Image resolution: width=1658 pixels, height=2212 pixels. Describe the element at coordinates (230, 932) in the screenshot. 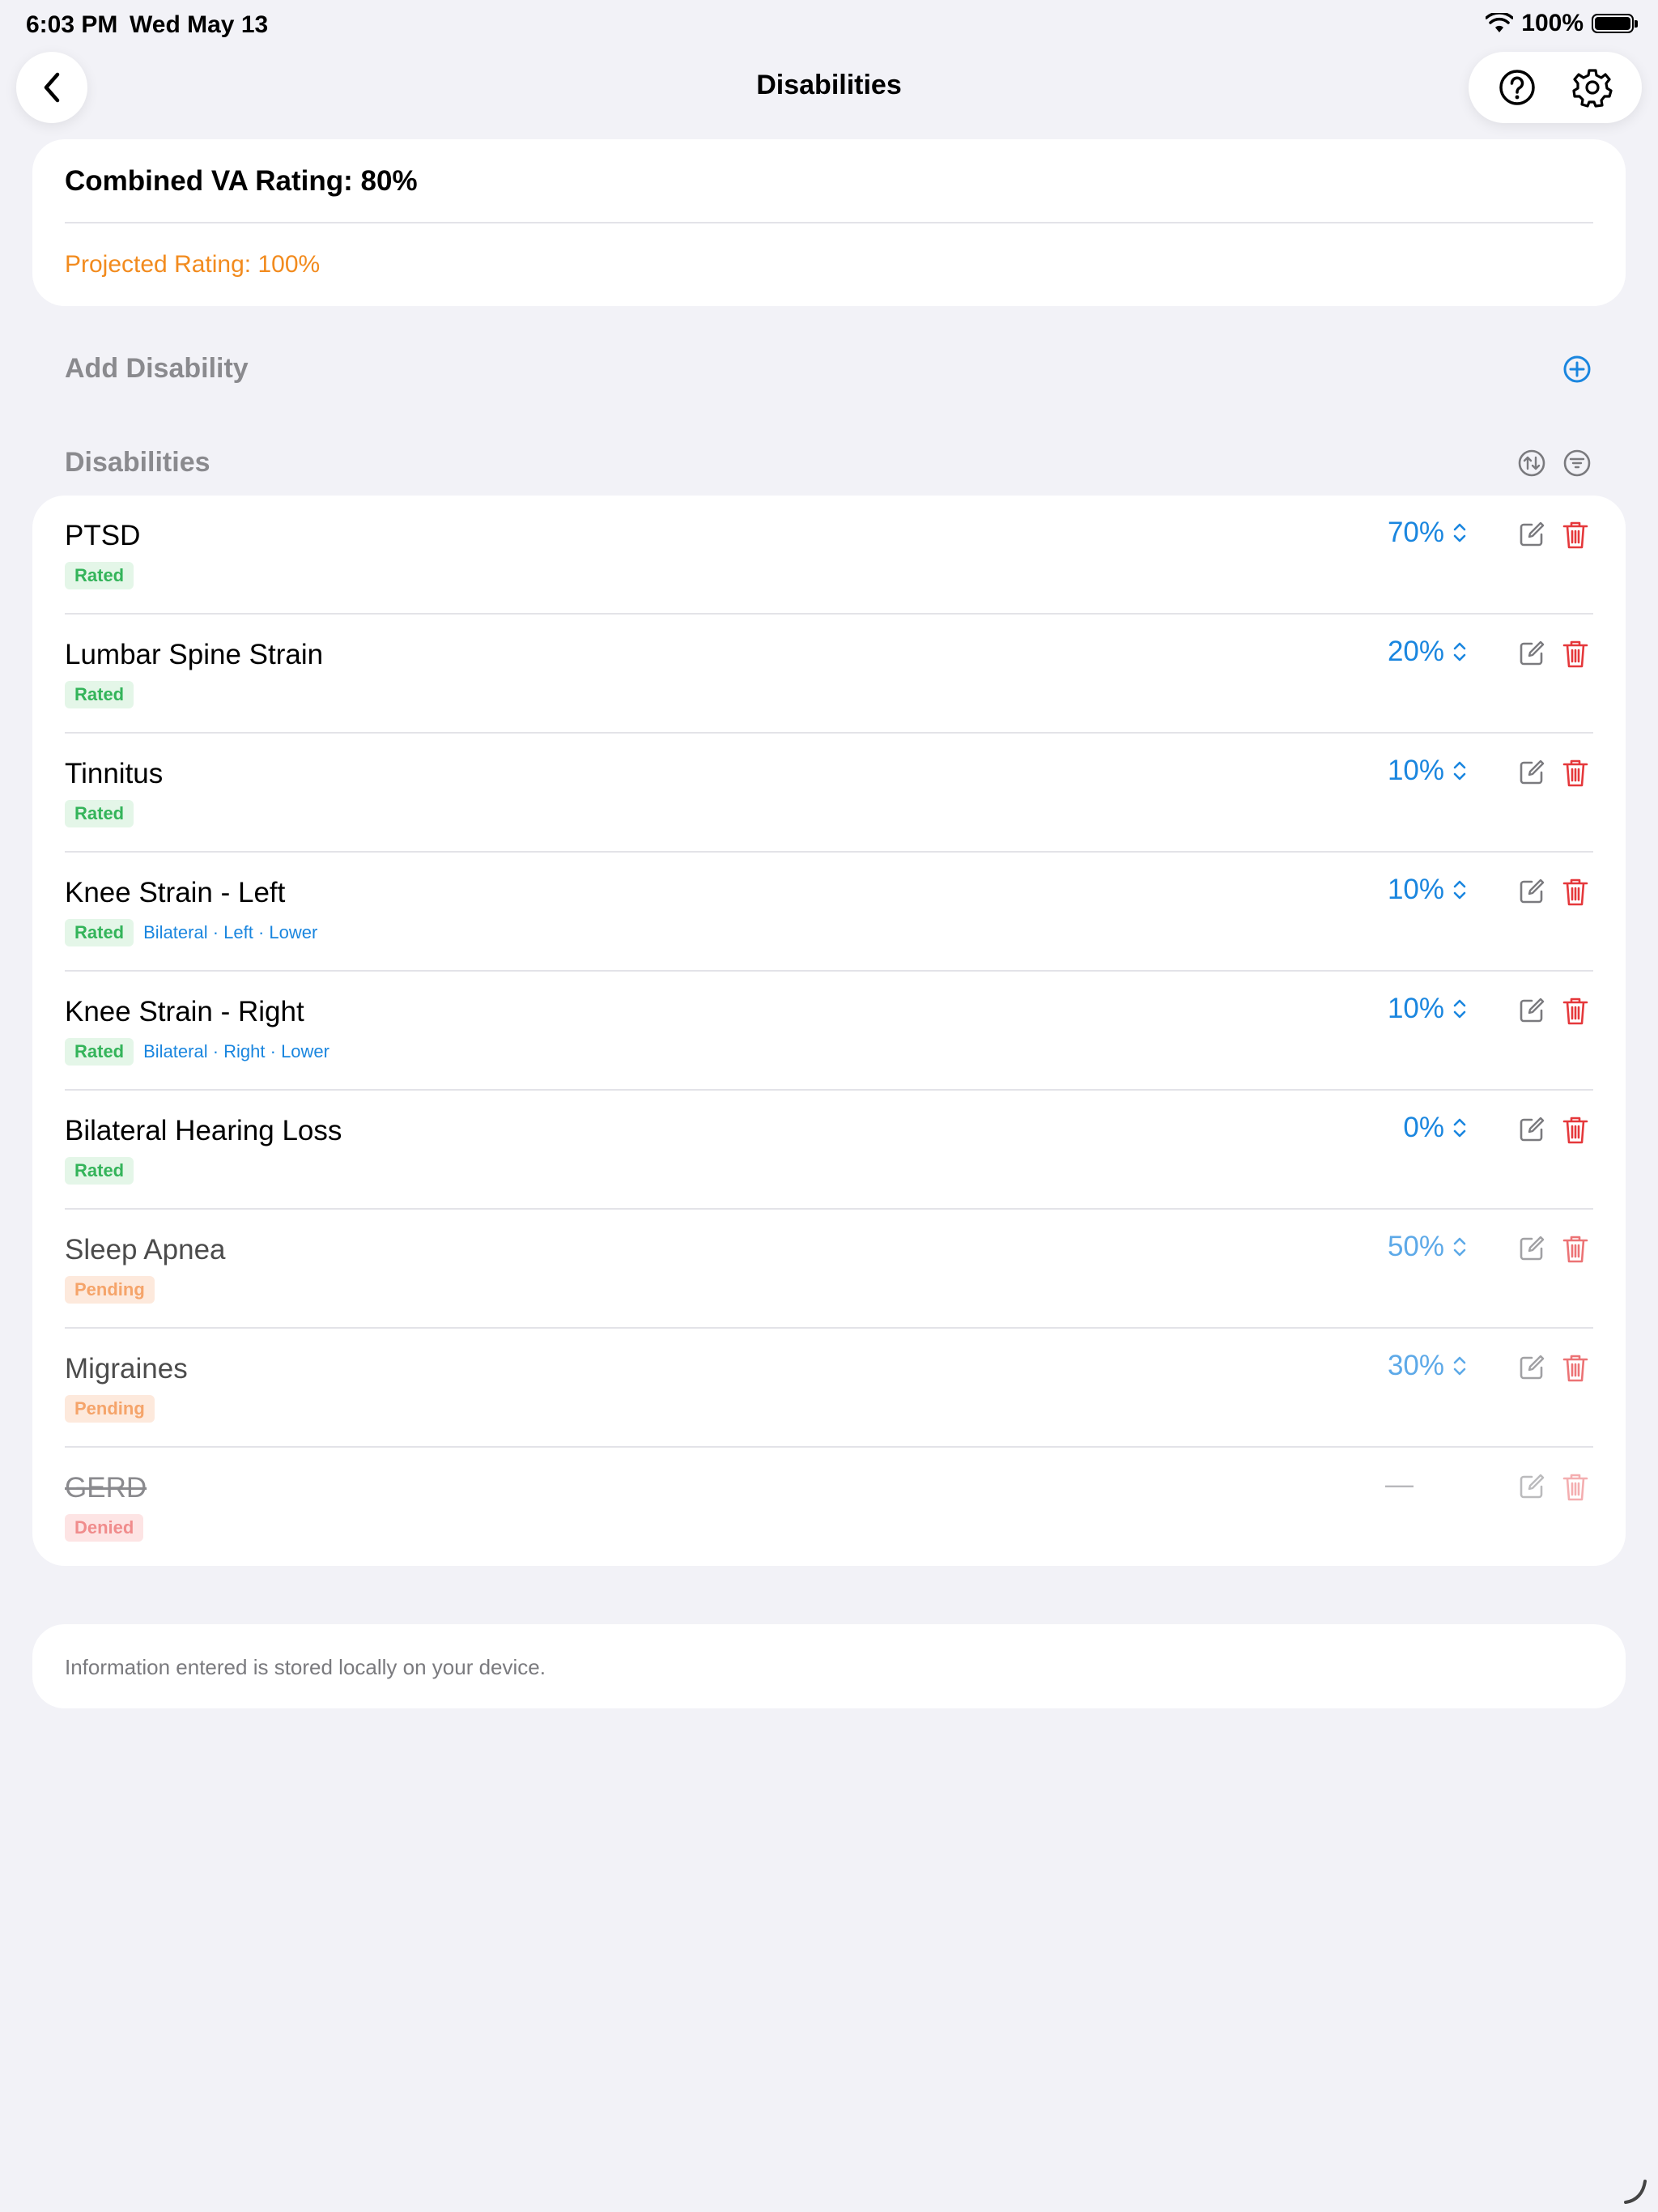

I see `disability-meta: Bilateral · Left · Lower` at that location.